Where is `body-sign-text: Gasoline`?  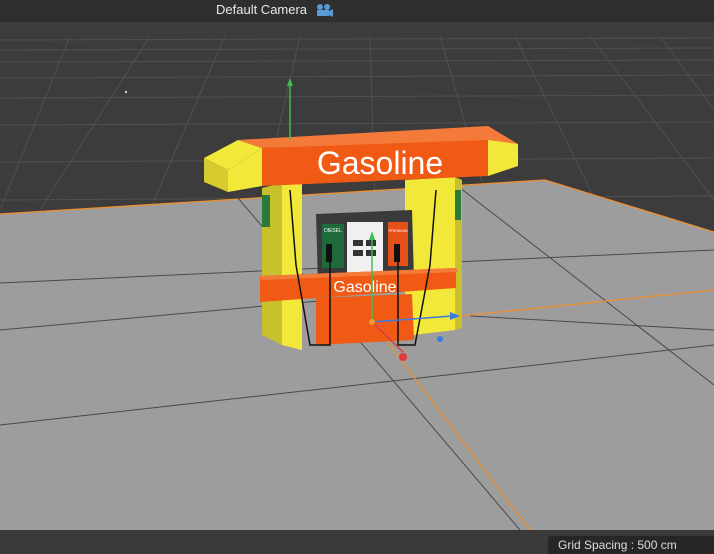
body-sign-text: Gasoline is located at coordinates (364, 287).